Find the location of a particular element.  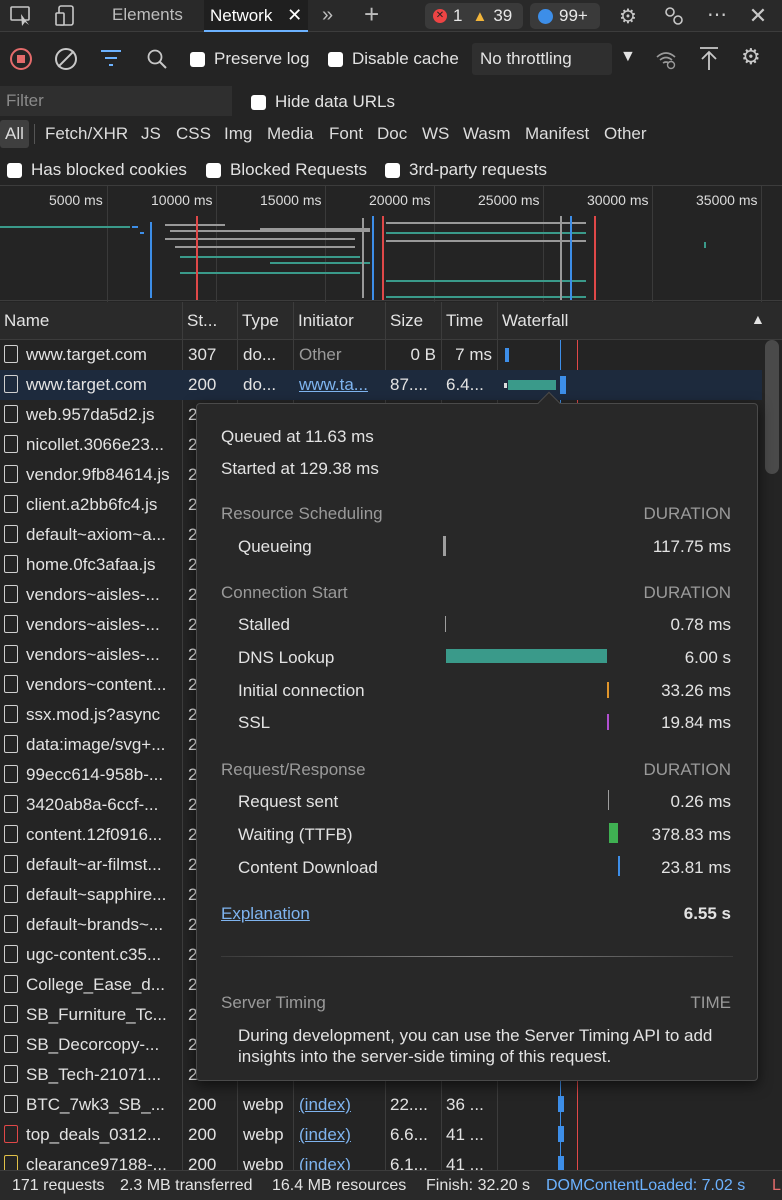

column-header-initiator: Initiator is located at coordinates (339, 321).